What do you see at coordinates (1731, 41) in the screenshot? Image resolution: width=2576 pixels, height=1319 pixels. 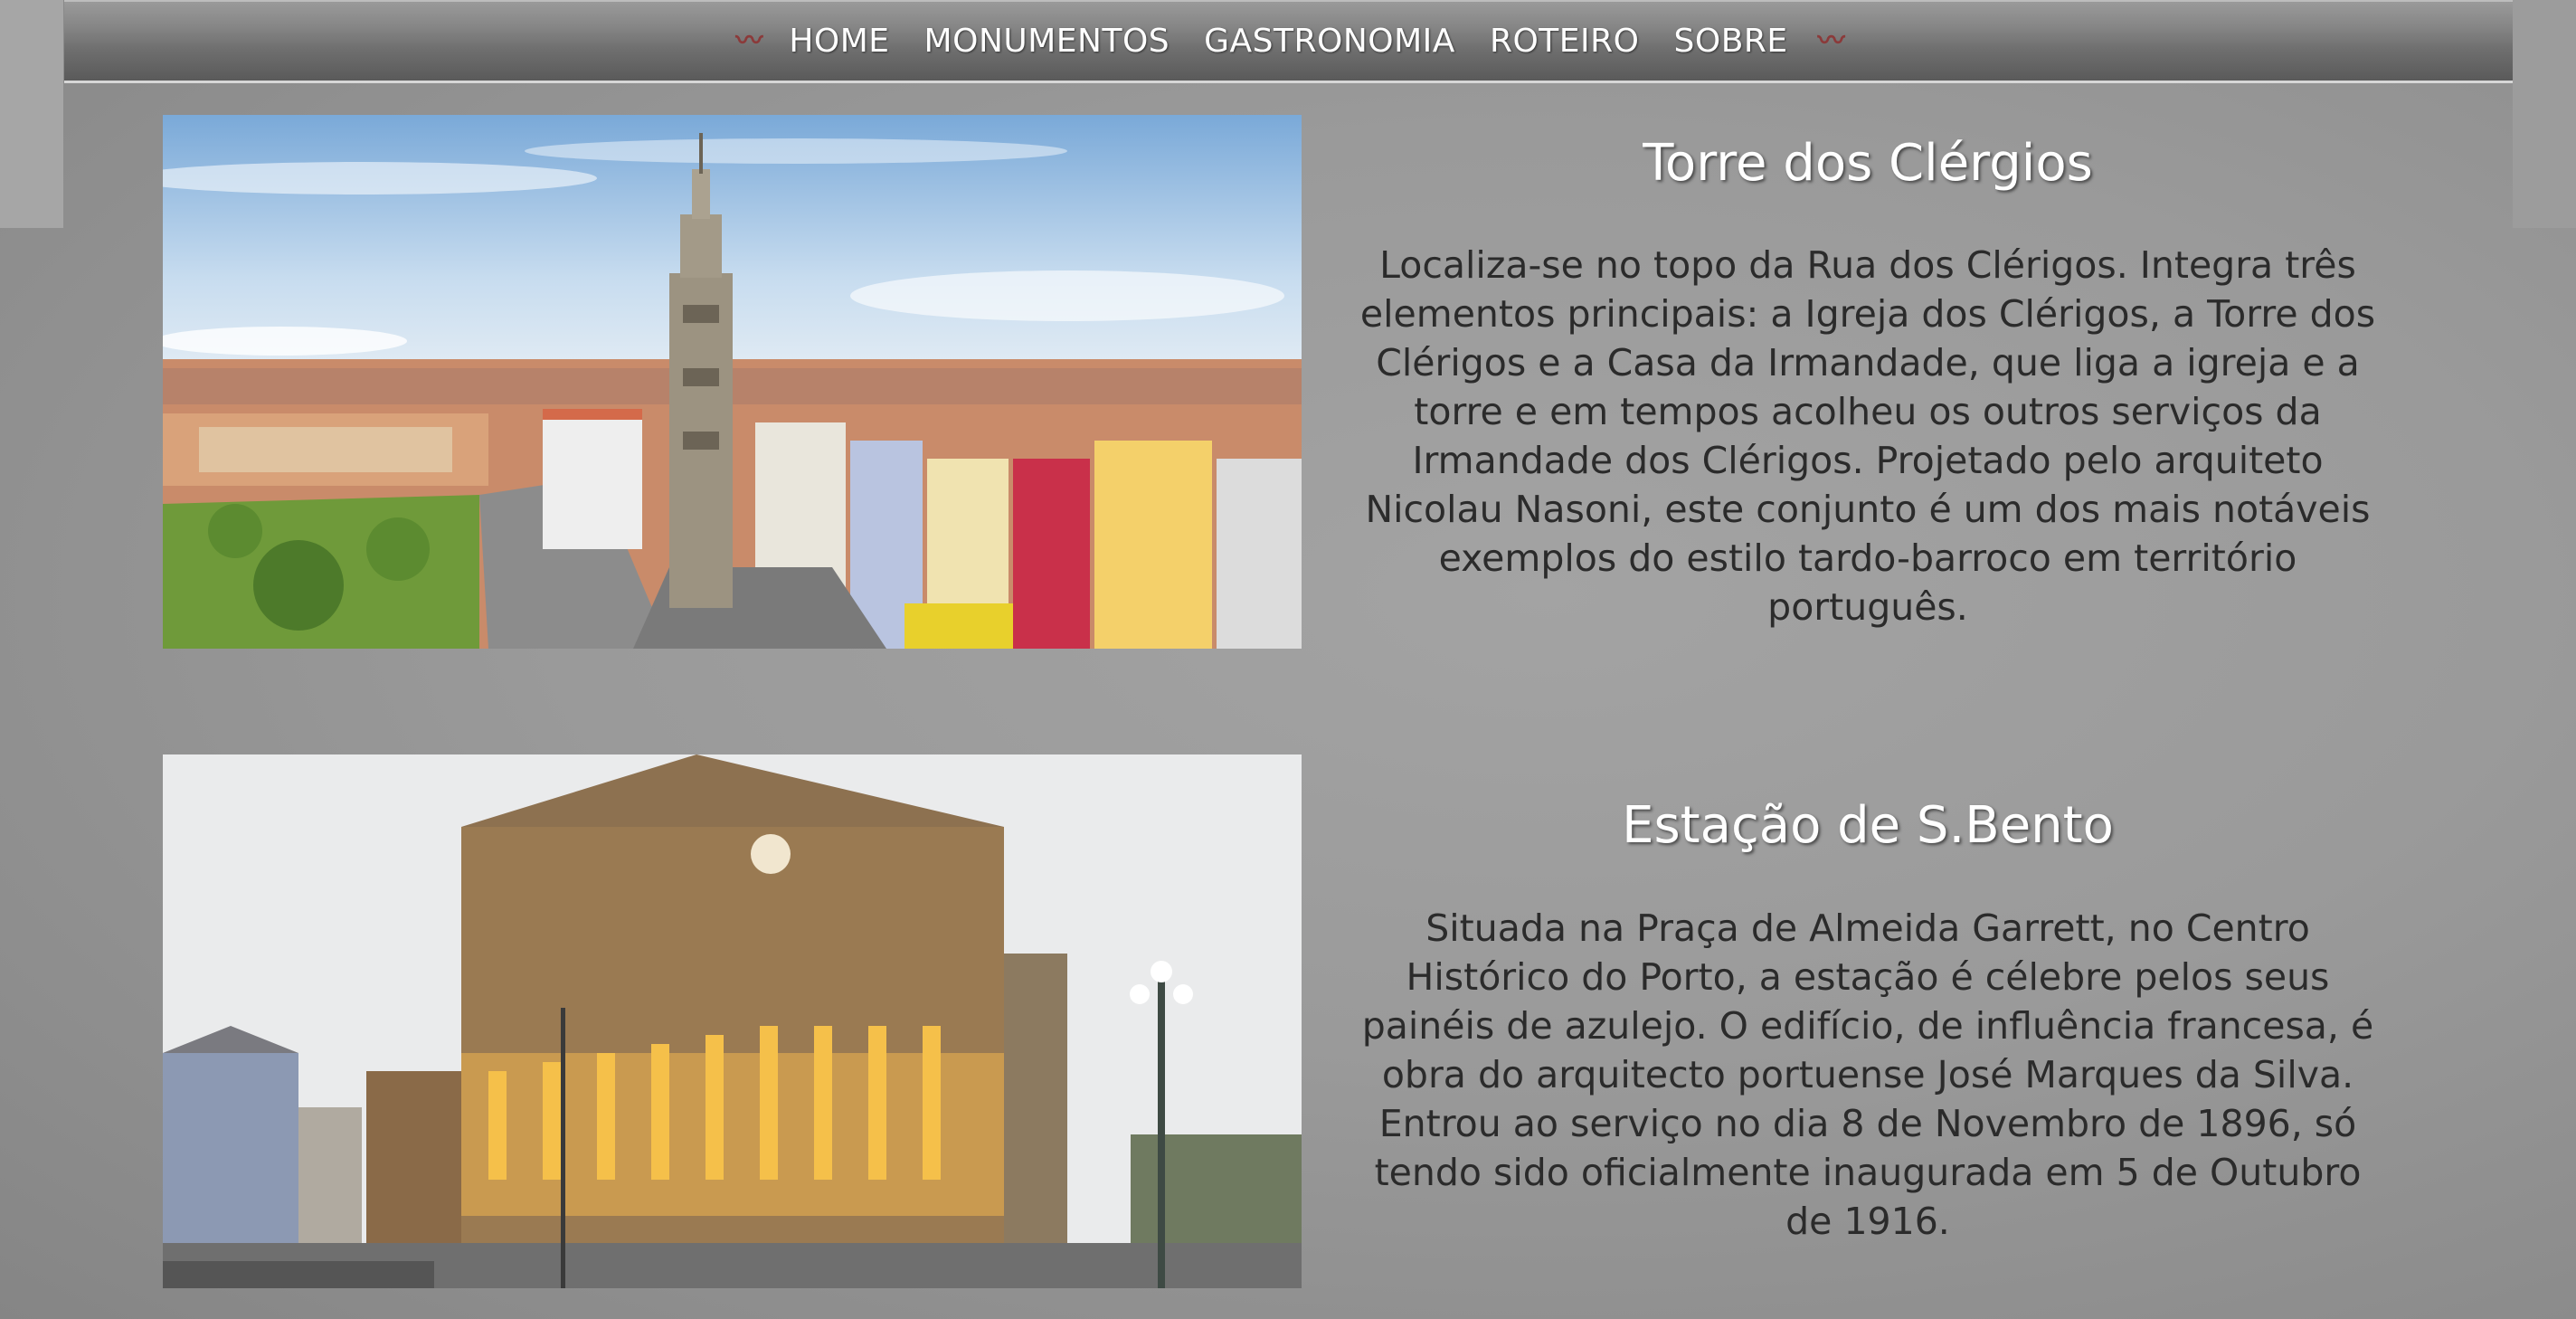 I see `nav-sobre: SOBRE` at bounding box center [1731, 41].